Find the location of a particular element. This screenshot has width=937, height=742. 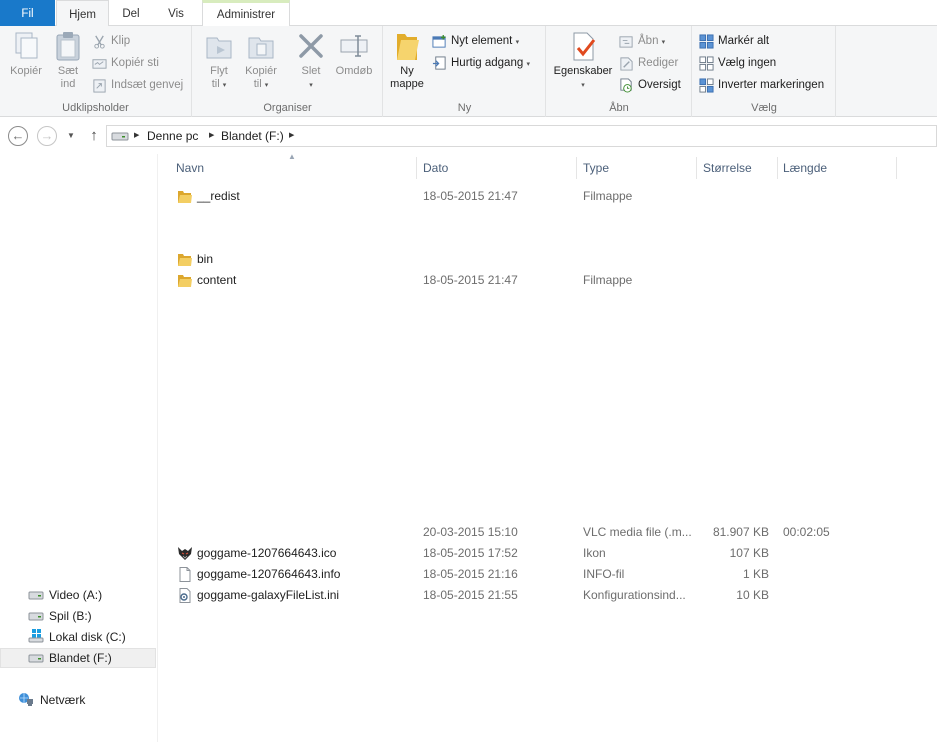

group-organize-label: Organiser is located at coordinates (287, 108).